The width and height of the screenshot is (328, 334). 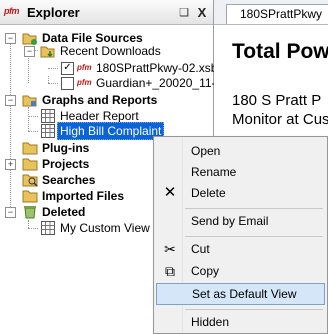 What do you see at coordinates (67, 83) in the screenshot?
I see `file-checkbox` at bounding box center [67, 83].